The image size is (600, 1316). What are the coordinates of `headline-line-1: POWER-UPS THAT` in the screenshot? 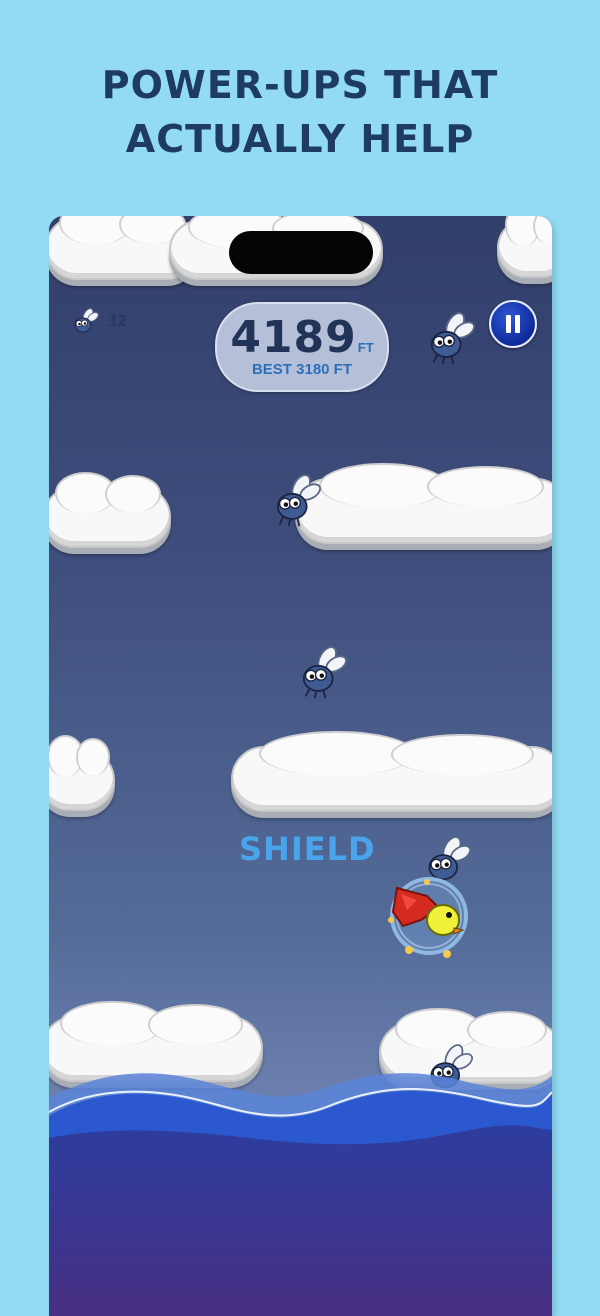 It's located at (300, 85).